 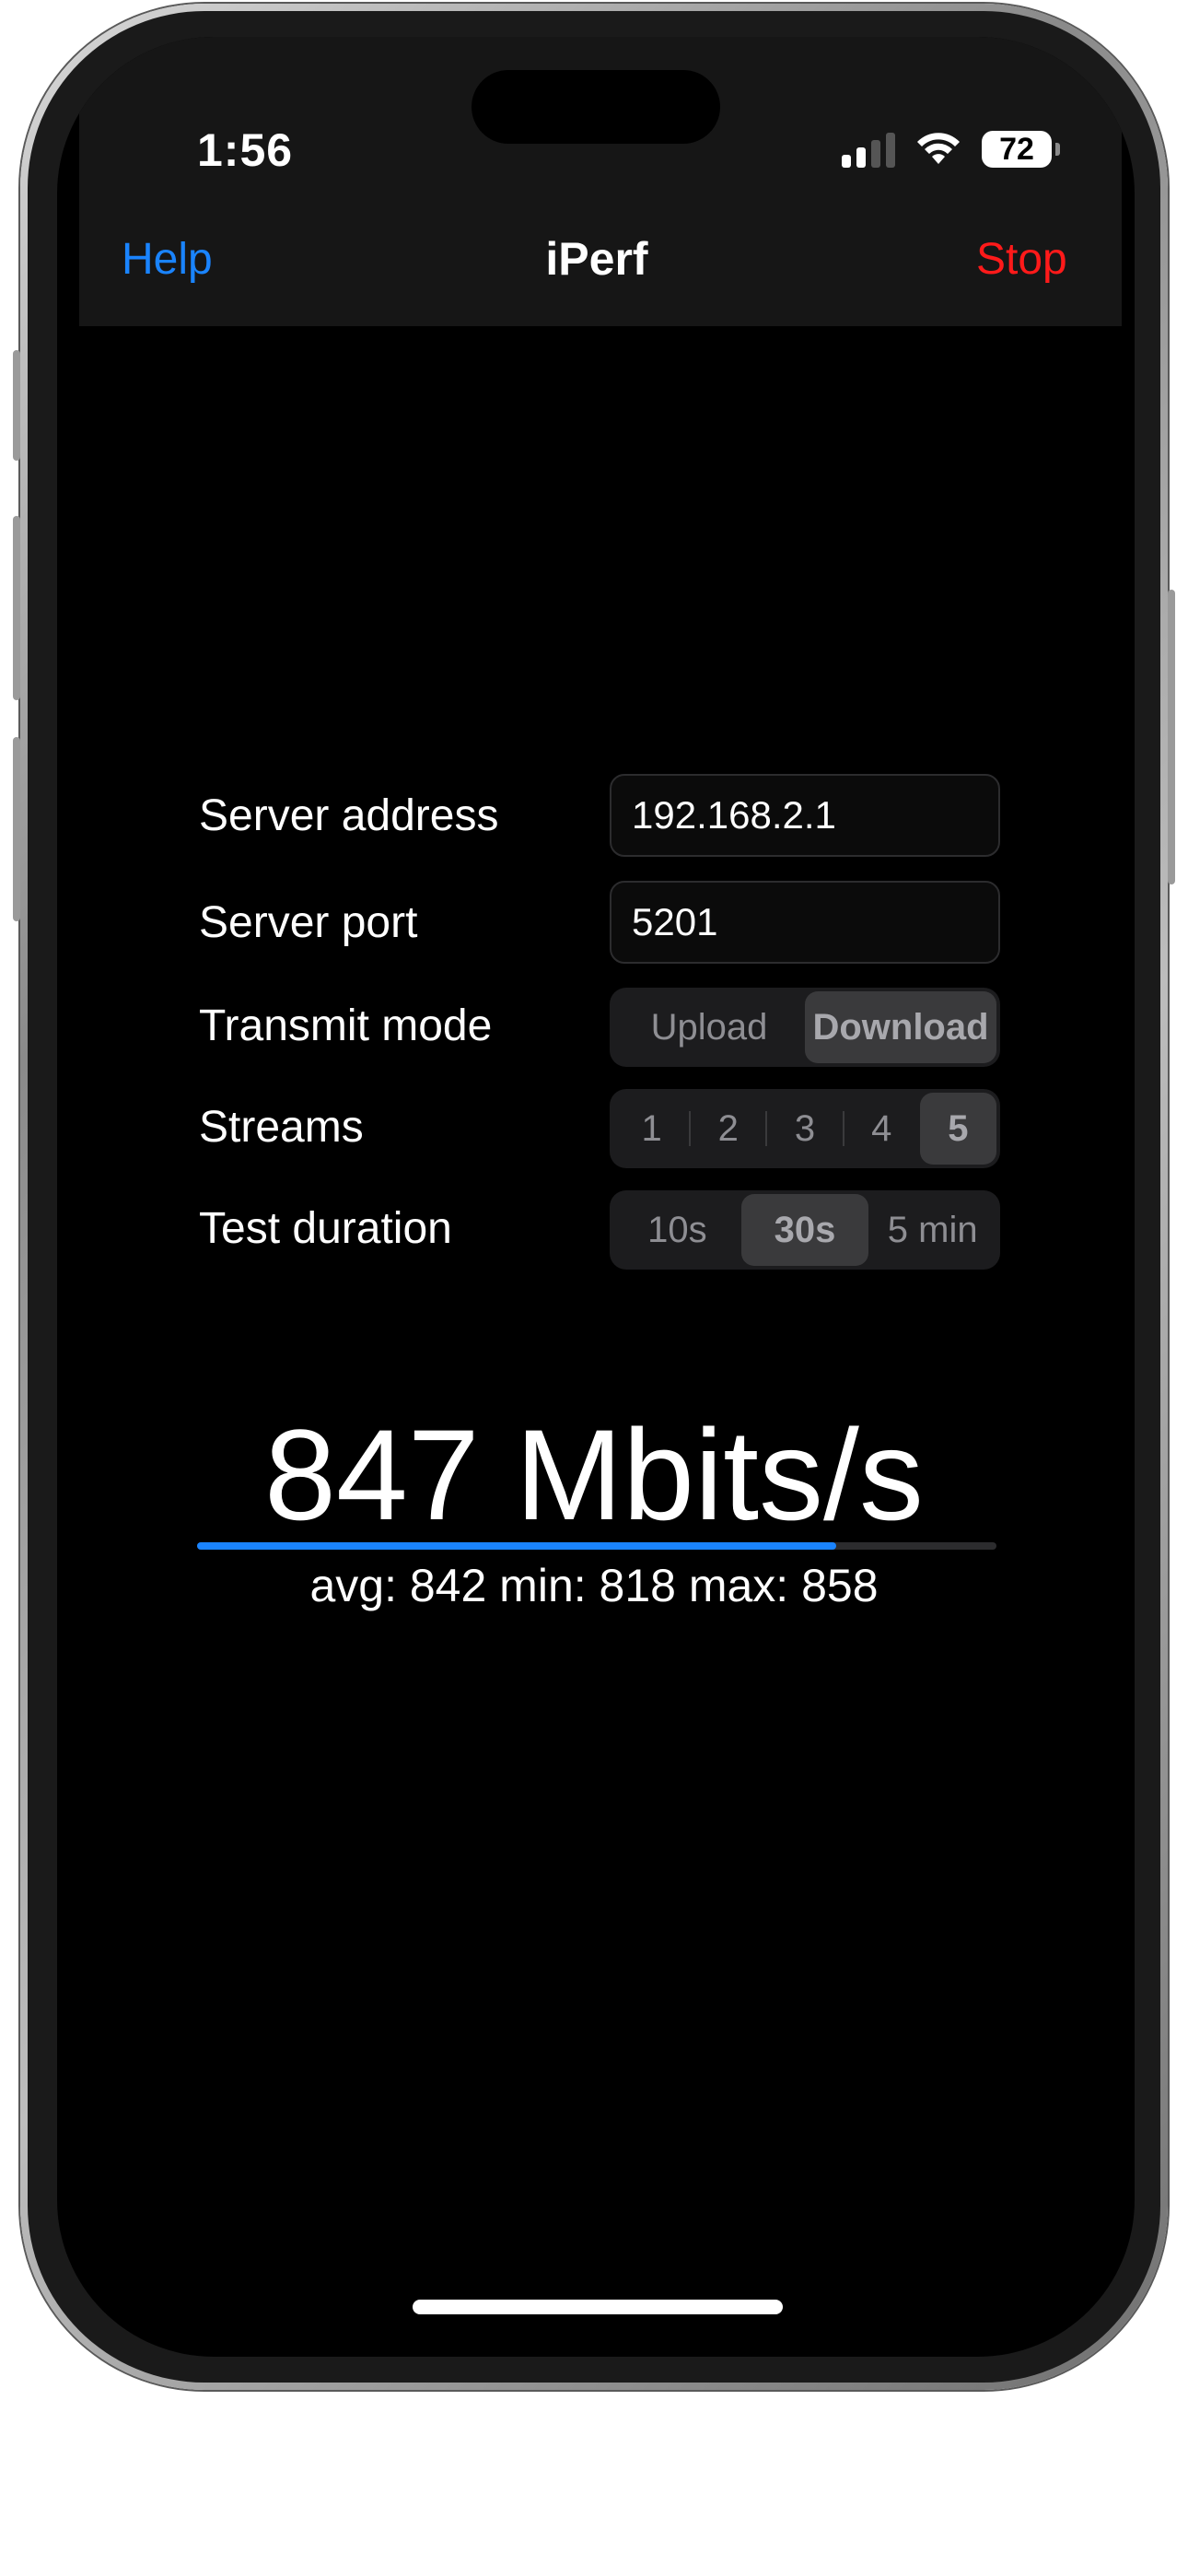 What do you see at coordinates (596, 107) in the screenshot?
I see `dynamic-island` at bounding box center [596, 107].